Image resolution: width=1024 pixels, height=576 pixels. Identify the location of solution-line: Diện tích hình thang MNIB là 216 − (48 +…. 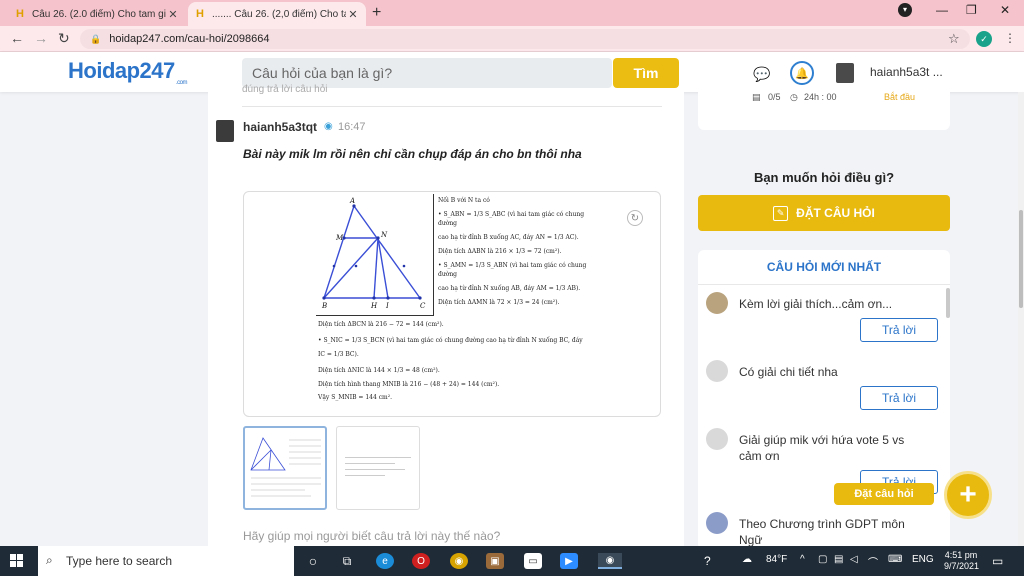
(409, 384).